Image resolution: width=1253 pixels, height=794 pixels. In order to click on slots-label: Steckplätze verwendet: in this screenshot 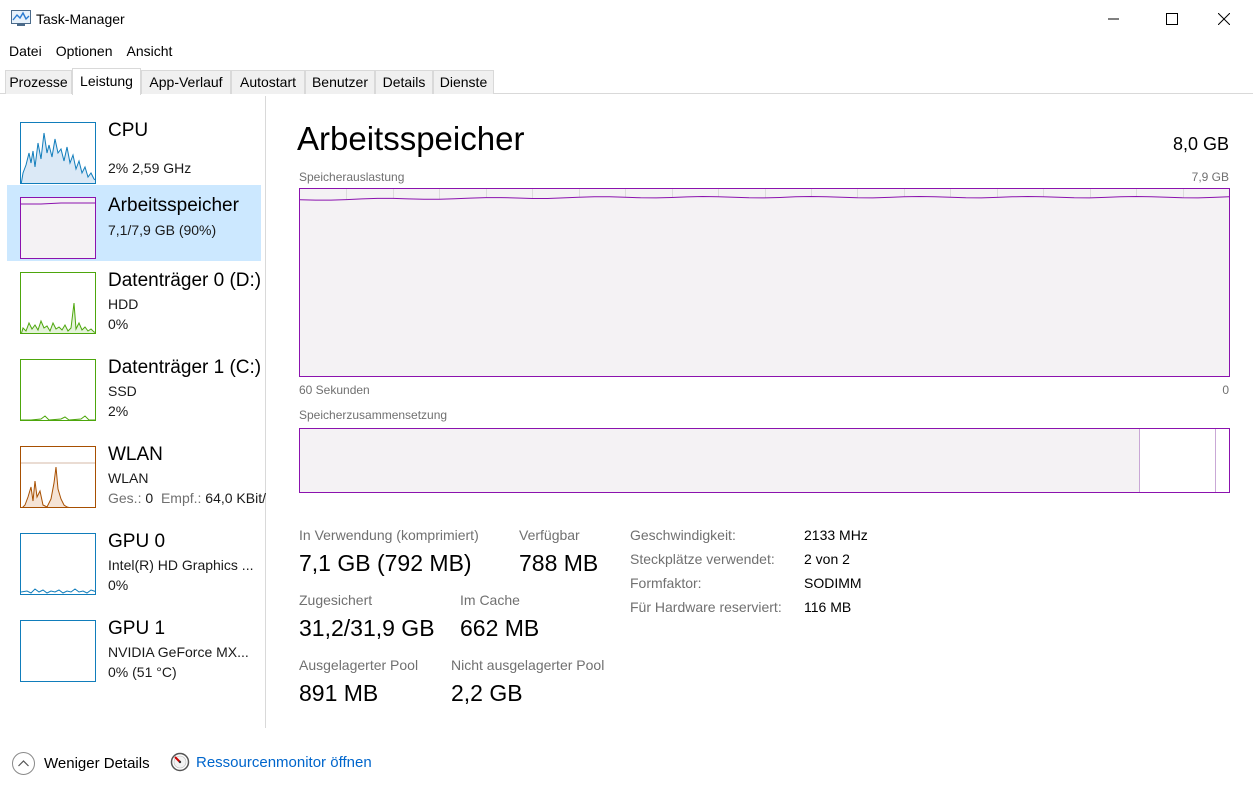, I will do `click(702, 559)`.